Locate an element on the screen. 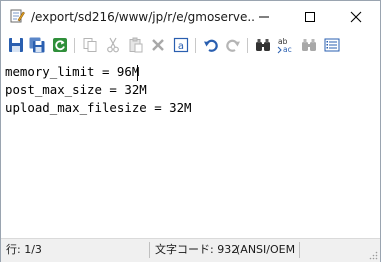 The height and width of the screenshot is (263, 381). resize-grip-icon is located at coordinates (373, 255).